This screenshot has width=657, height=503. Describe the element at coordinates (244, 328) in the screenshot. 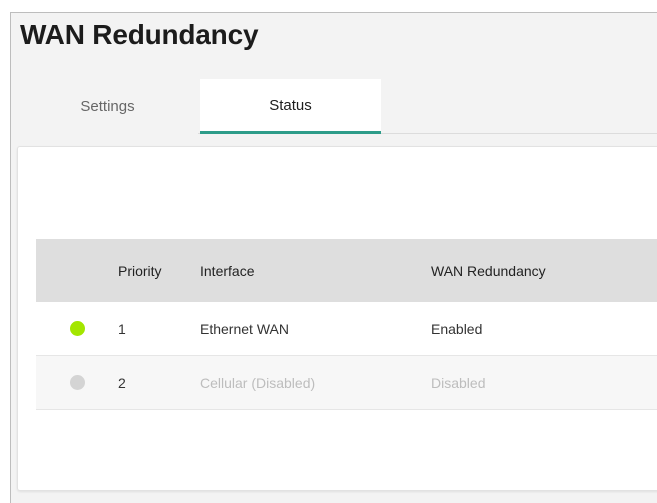

I see `interface-cell: Ethernet WAN` at that location.